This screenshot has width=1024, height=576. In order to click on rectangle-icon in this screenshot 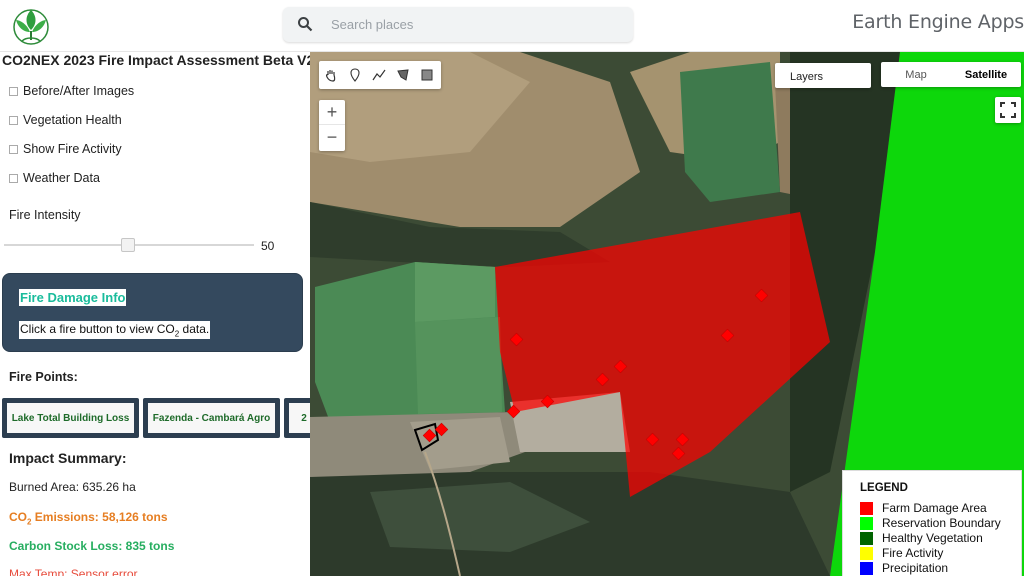, I will do `click(427, 75)`.